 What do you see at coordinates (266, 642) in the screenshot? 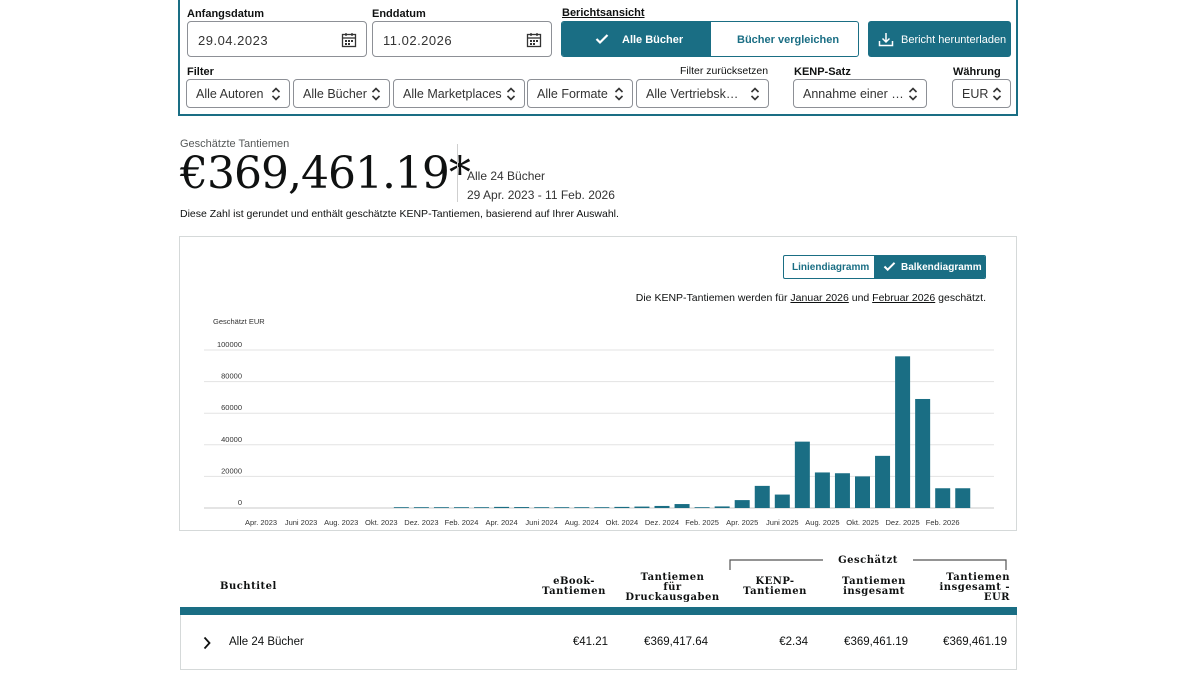
I see `row-title: Alle 24 Bücher` at bounding box center [266, 642].